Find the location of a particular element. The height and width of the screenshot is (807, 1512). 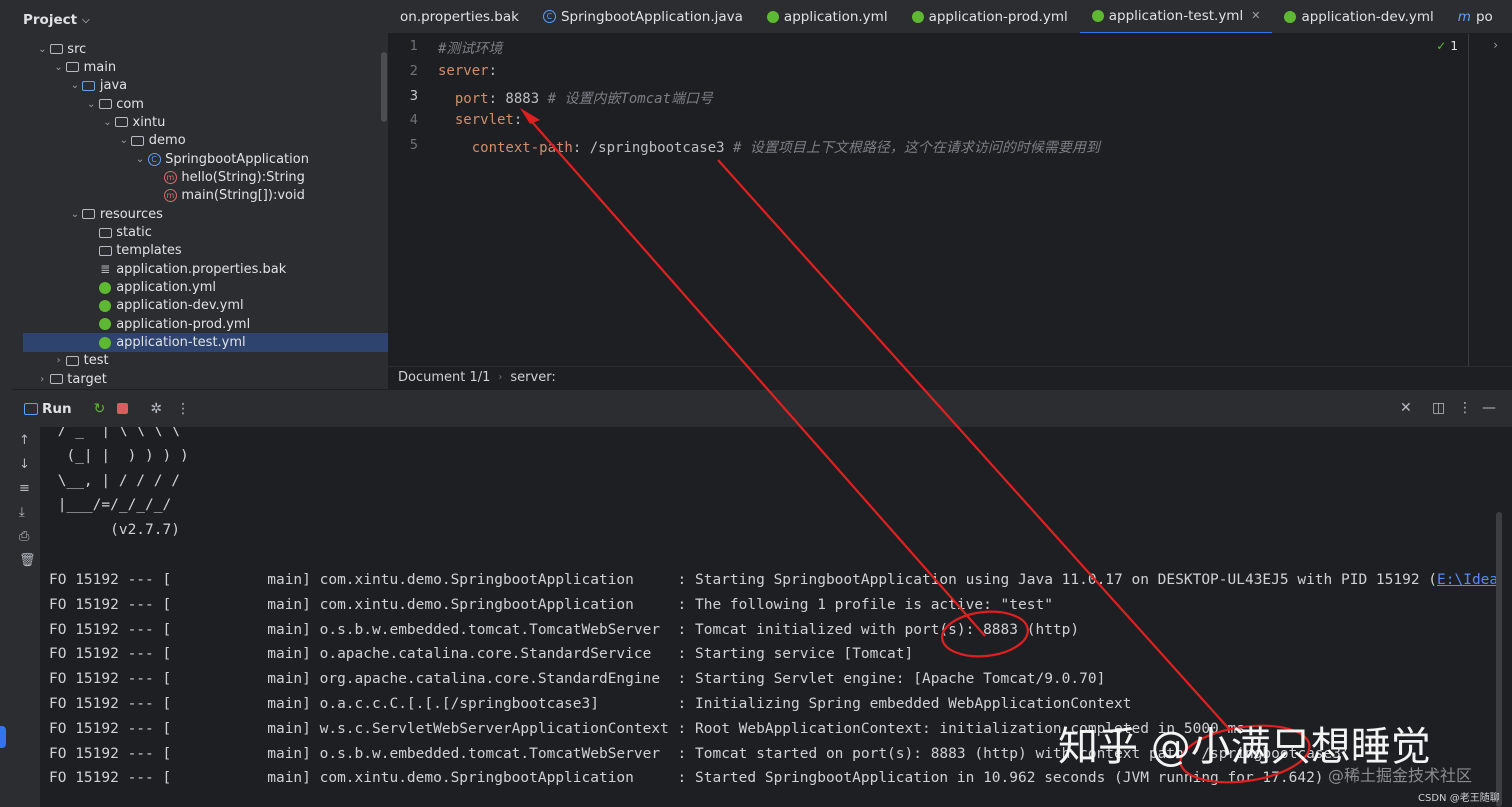

code-line: server: is located at coordinates (467, 71).